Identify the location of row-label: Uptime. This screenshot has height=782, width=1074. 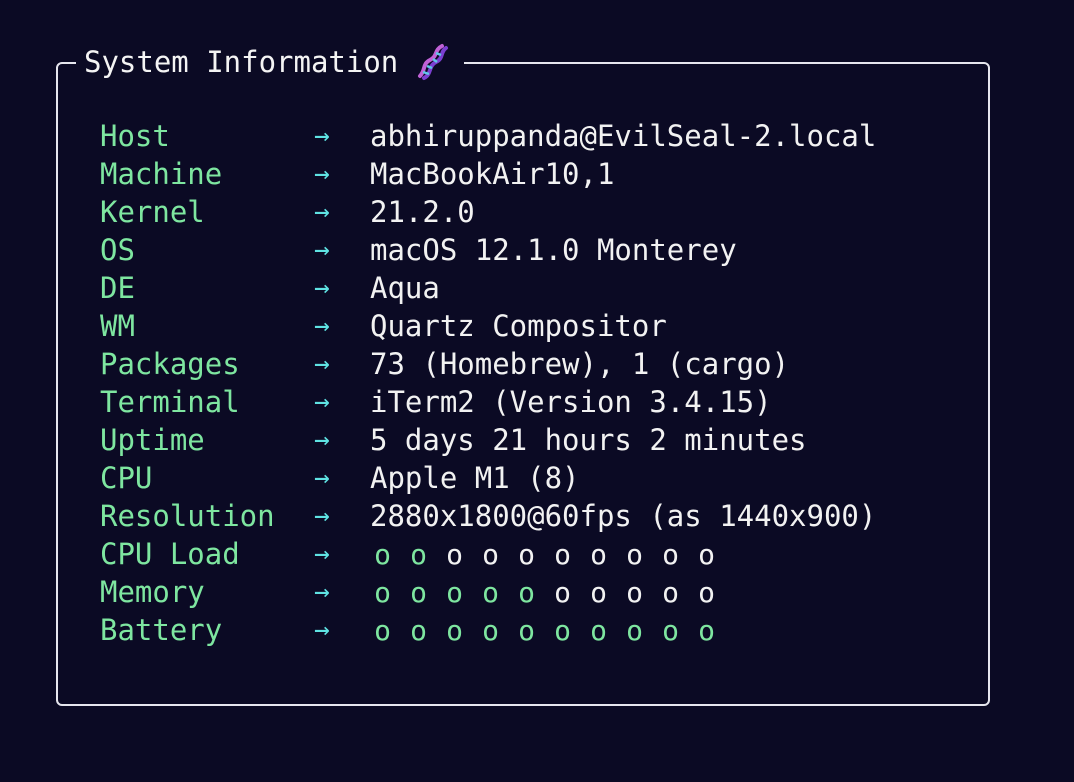
(152, 440).